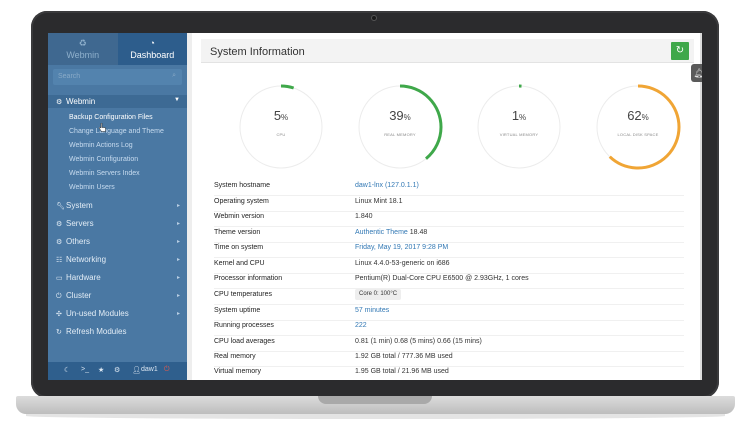 Image resolution: width=750 pixels, height=435 pixels. I want to click on logout-icon: ⏻, so click(167, 370).